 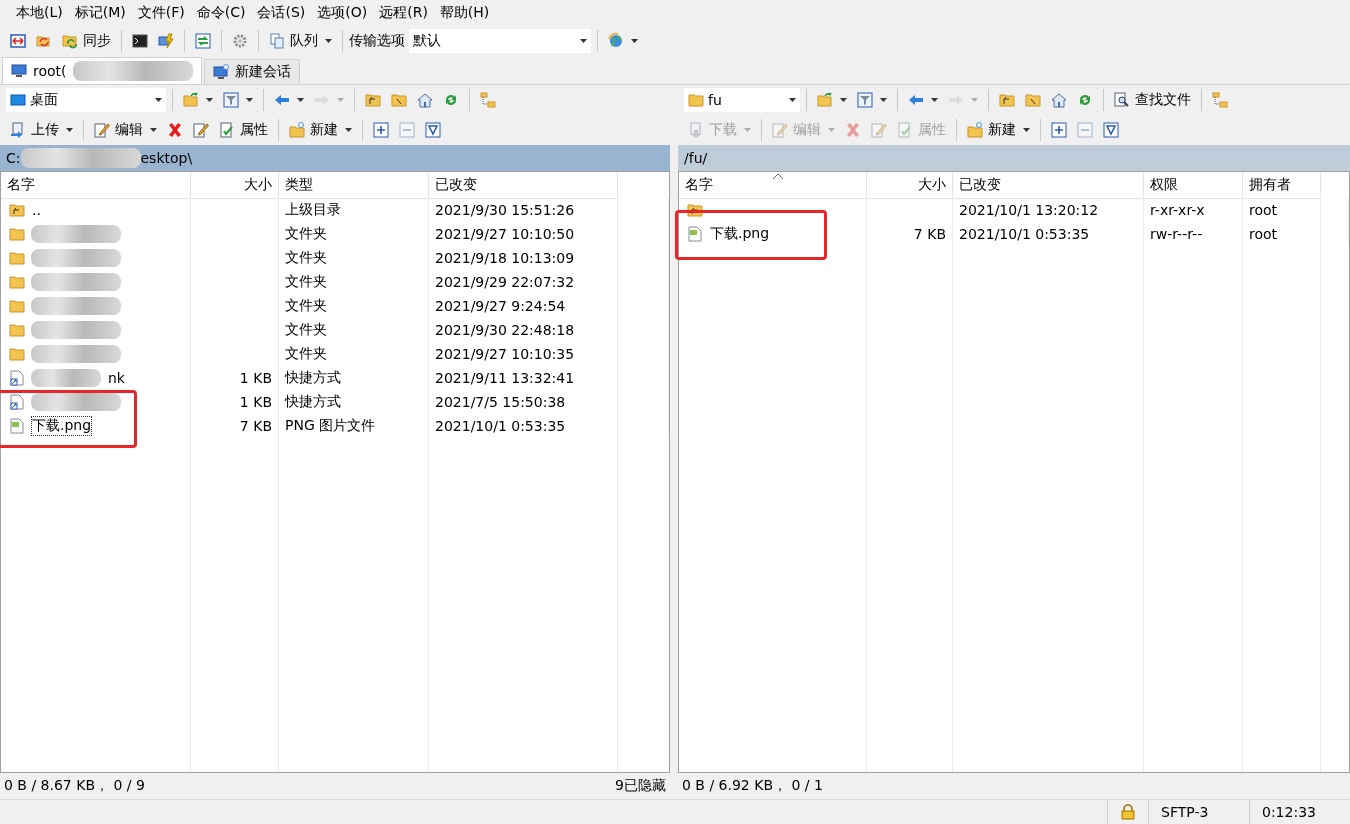 I want to click on dropdown-field: 默认, so click(x=500, y=41).